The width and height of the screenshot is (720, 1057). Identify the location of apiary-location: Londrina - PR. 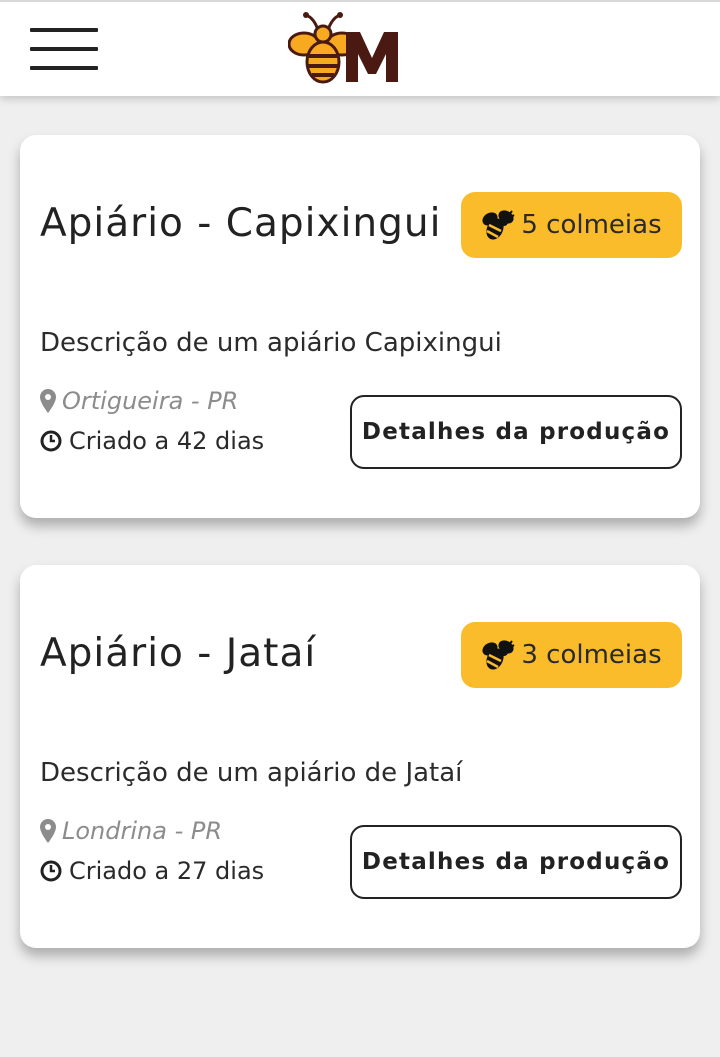
(131, 831).